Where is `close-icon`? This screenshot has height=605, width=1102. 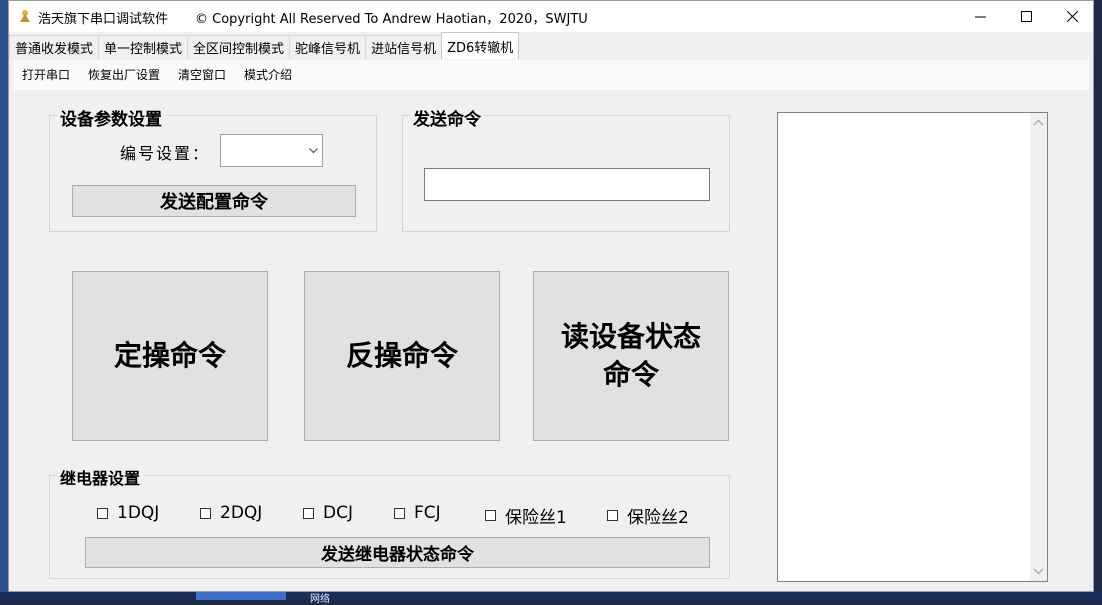
close-icon is located at coordinates (1072, 16).